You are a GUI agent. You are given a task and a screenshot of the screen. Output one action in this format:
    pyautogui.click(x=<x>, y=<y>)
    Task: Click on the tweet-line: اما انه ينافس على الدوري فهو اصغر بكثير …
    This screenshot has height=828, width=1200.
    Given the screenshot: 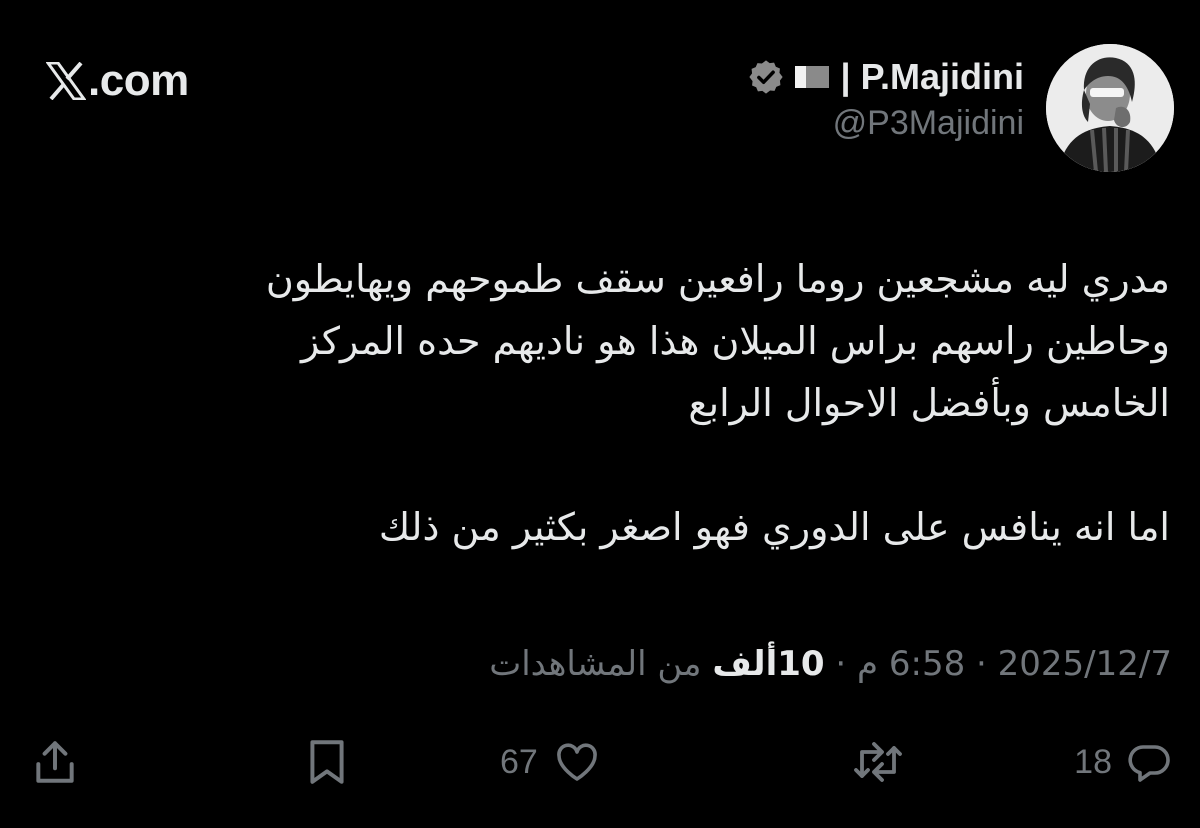 What is the action you would take?
    pyautogui.click(x=774, y=527)
    